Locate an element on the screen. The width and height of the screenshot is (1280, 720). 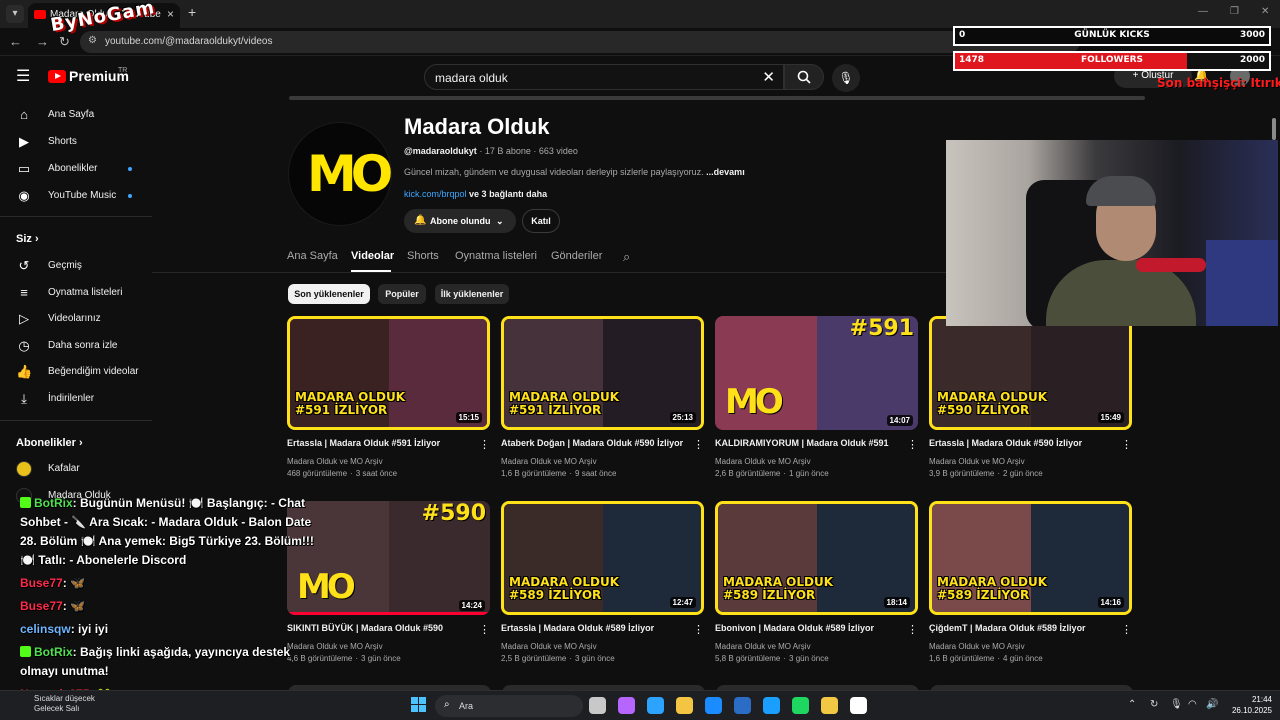
join-button: Katıl is located at coordinates (541, 221).